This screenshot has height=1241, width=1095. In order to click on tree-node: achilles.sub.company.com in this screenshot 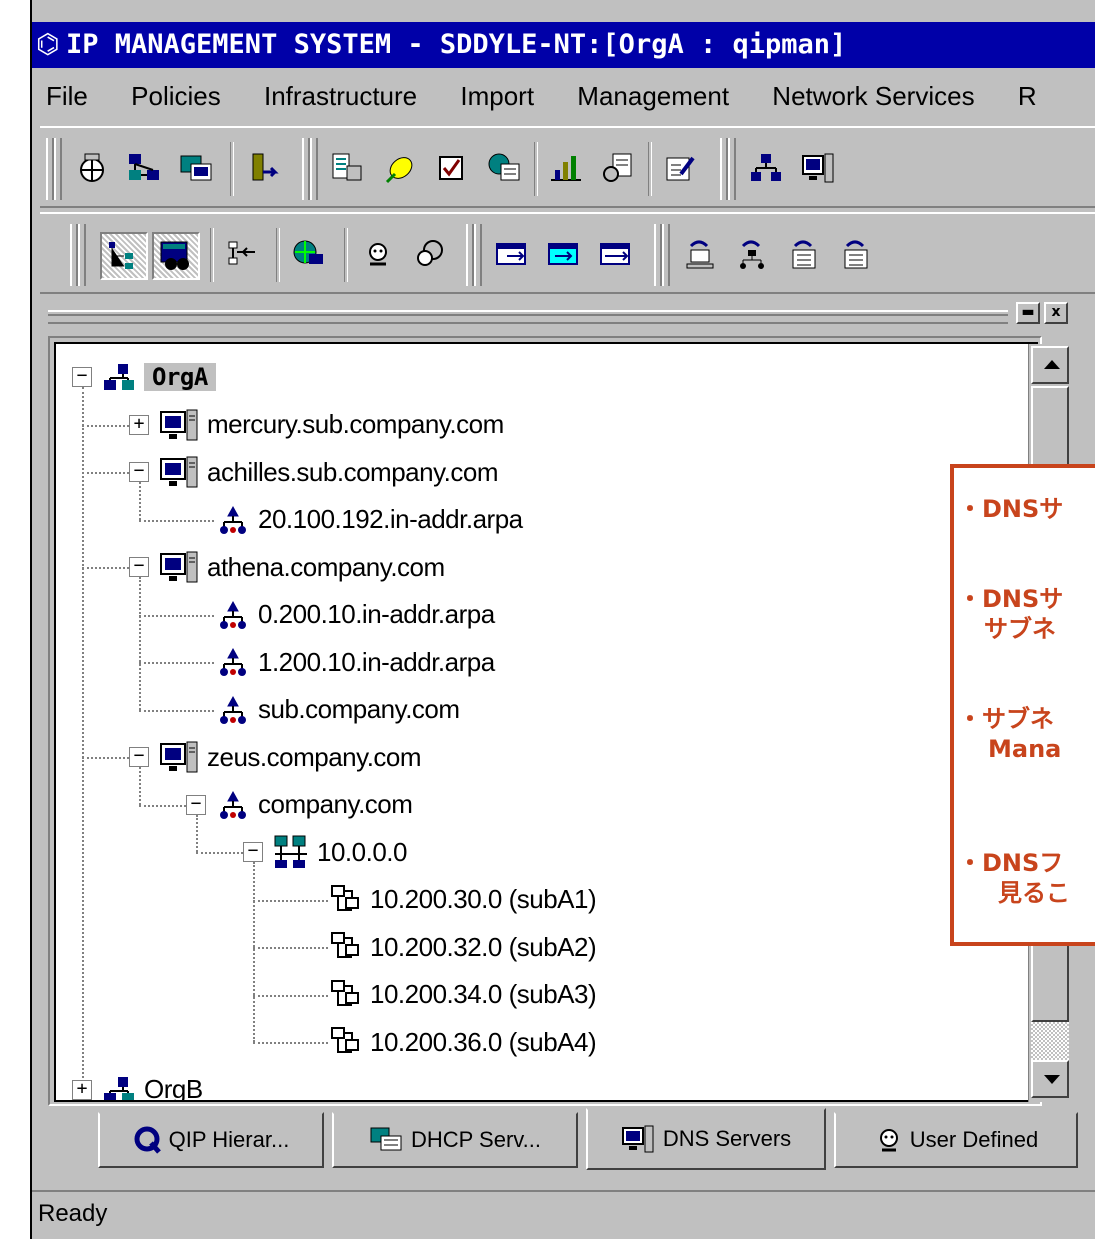, I will do `click(329, 472)`.